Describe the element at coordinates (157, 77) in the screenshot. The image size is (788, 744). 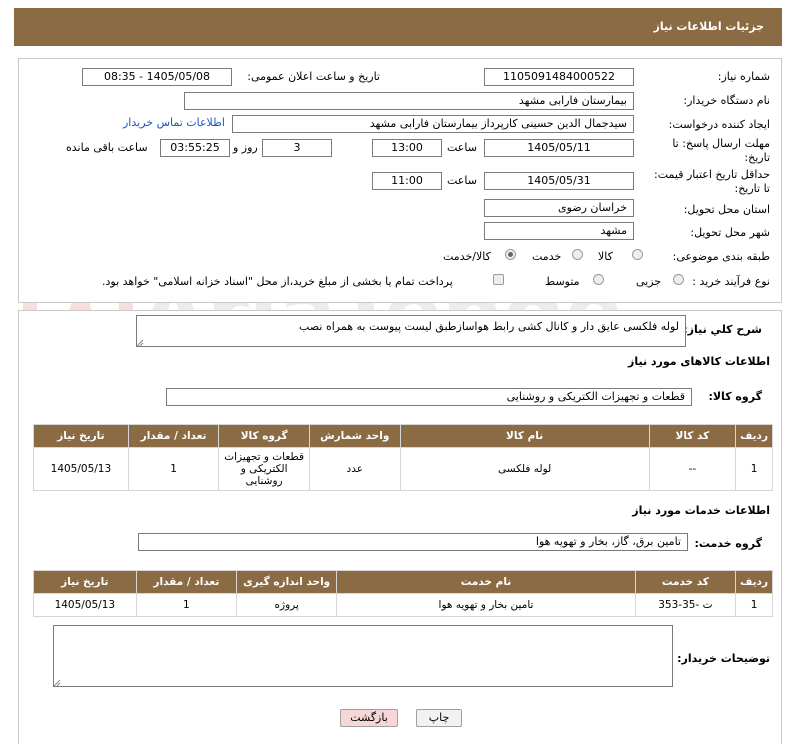
I see `announce-field: 1405/05/08 - 08:35` at that location.